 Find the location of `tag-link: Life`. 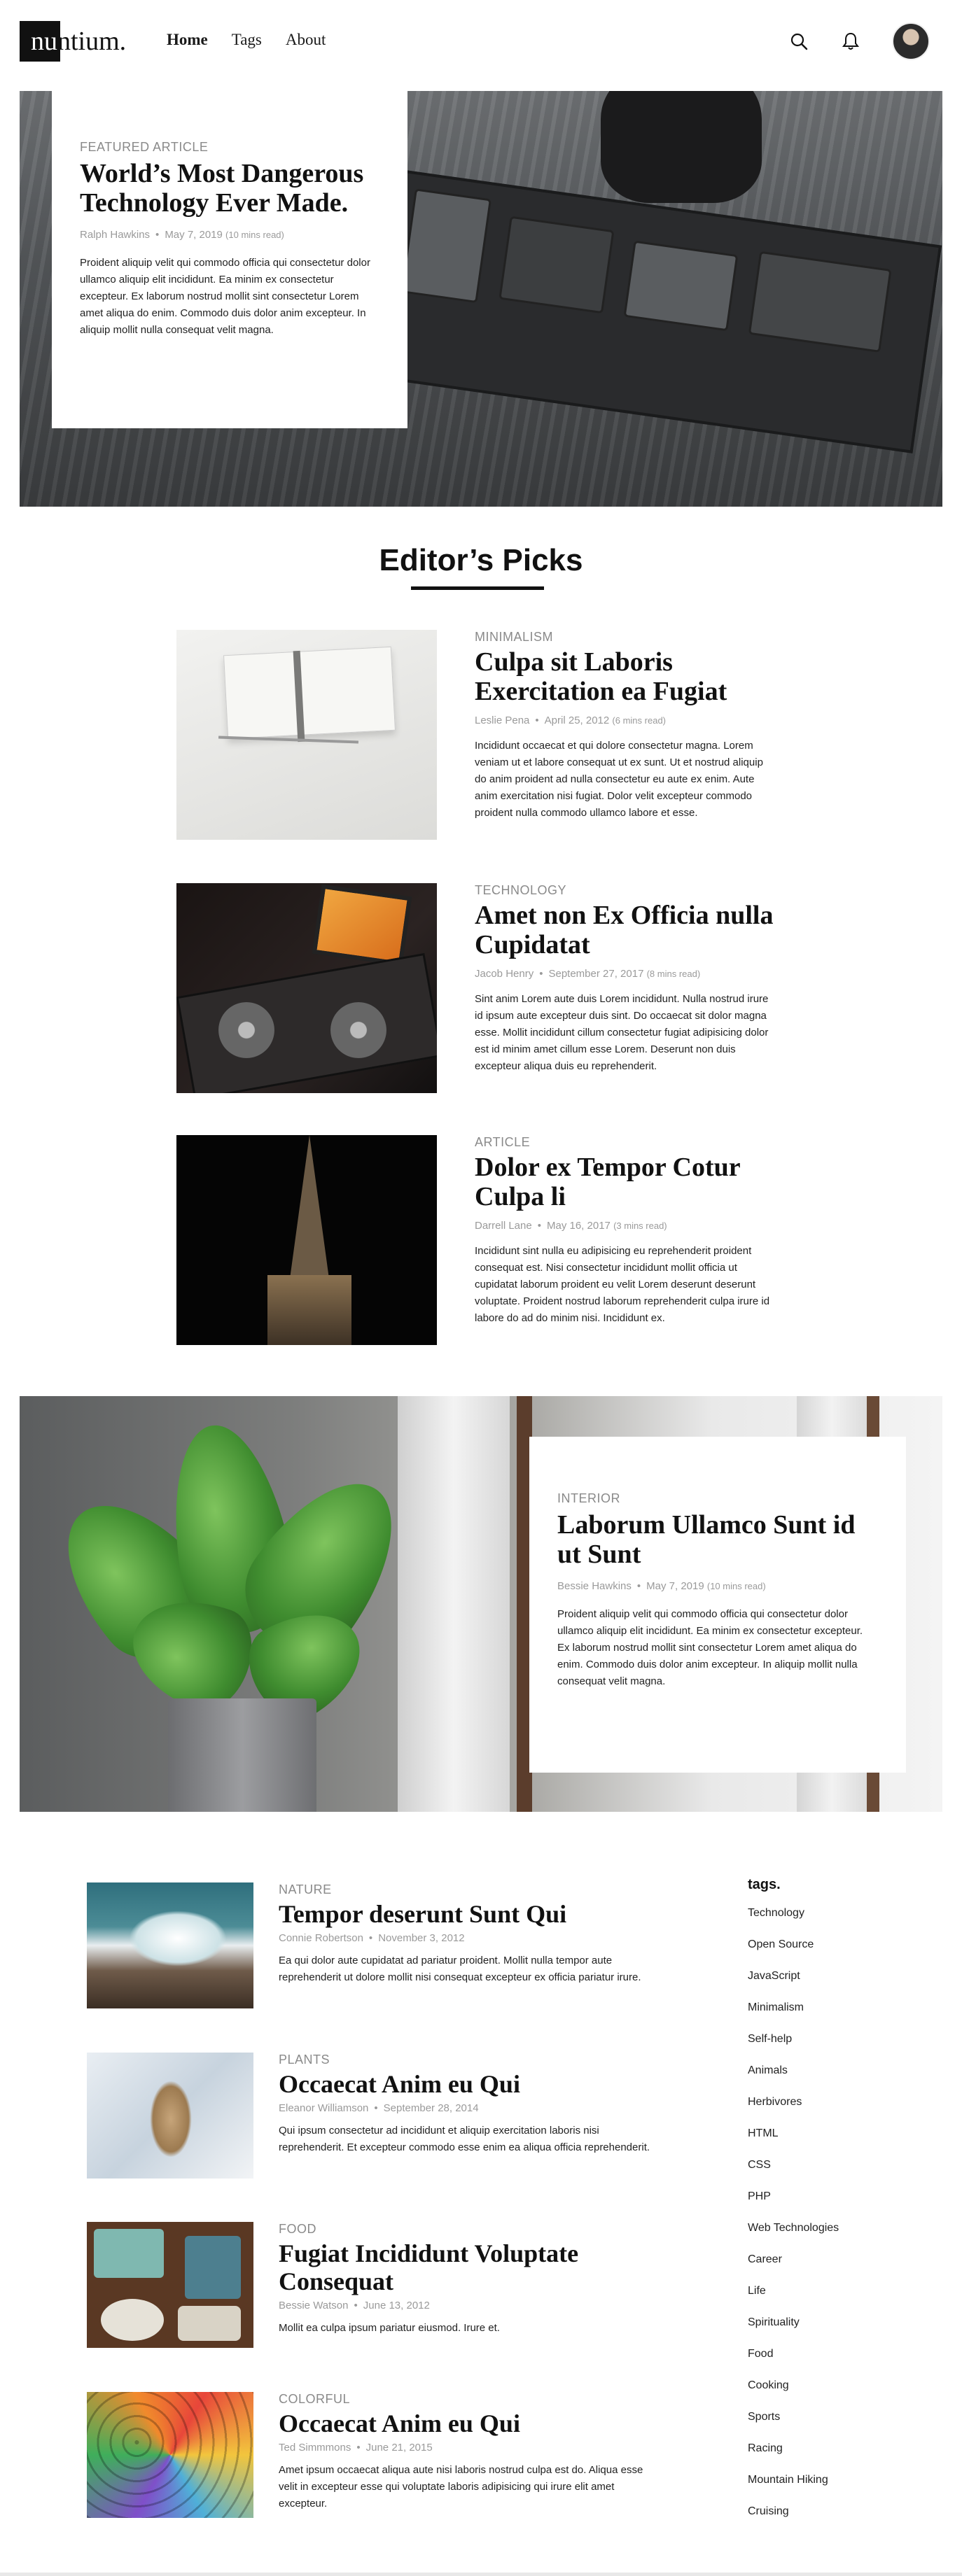

tag-link: Life is located at coordinates (825, 2299).